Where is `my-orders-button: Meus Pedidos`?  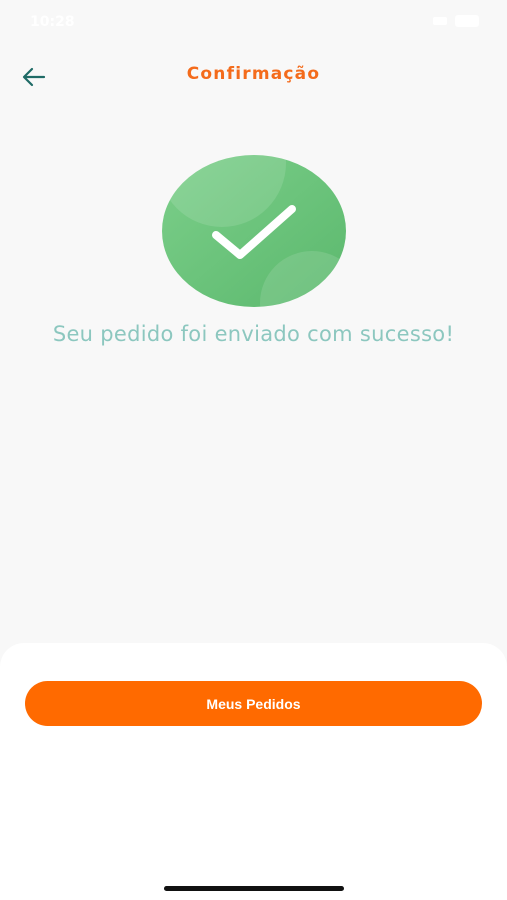 my-orders-button: Meus Pedidos is located at coordinates (253, 703).